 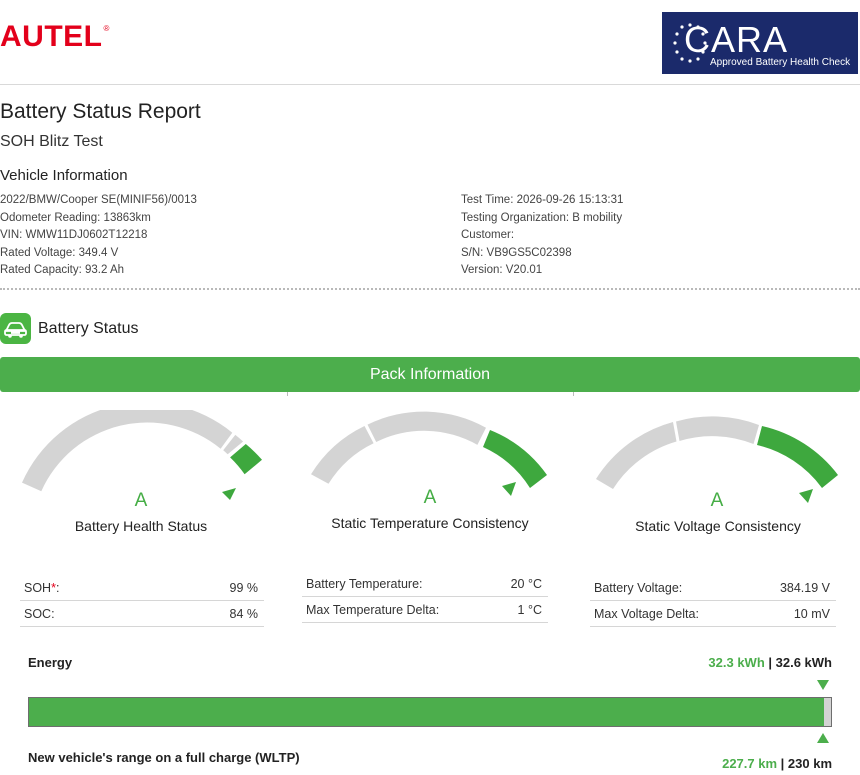 What do you see at coordinates (62, 270) in the screenshot?
I see `rated-capacity: Rated Capacity: 93.2 Ah` at bounding box center [62, 270].